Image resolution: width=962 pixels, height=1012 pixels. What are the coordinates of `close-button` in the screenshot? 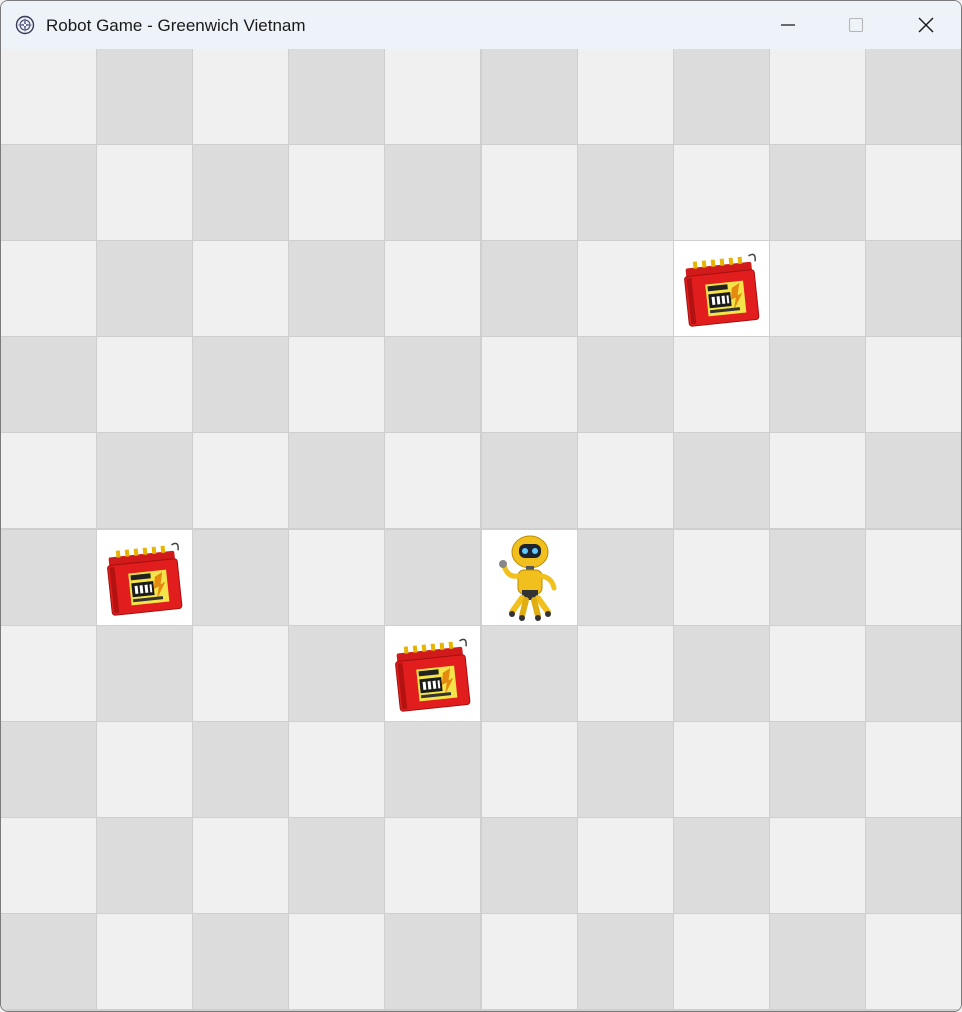 It's located at (926, 25).